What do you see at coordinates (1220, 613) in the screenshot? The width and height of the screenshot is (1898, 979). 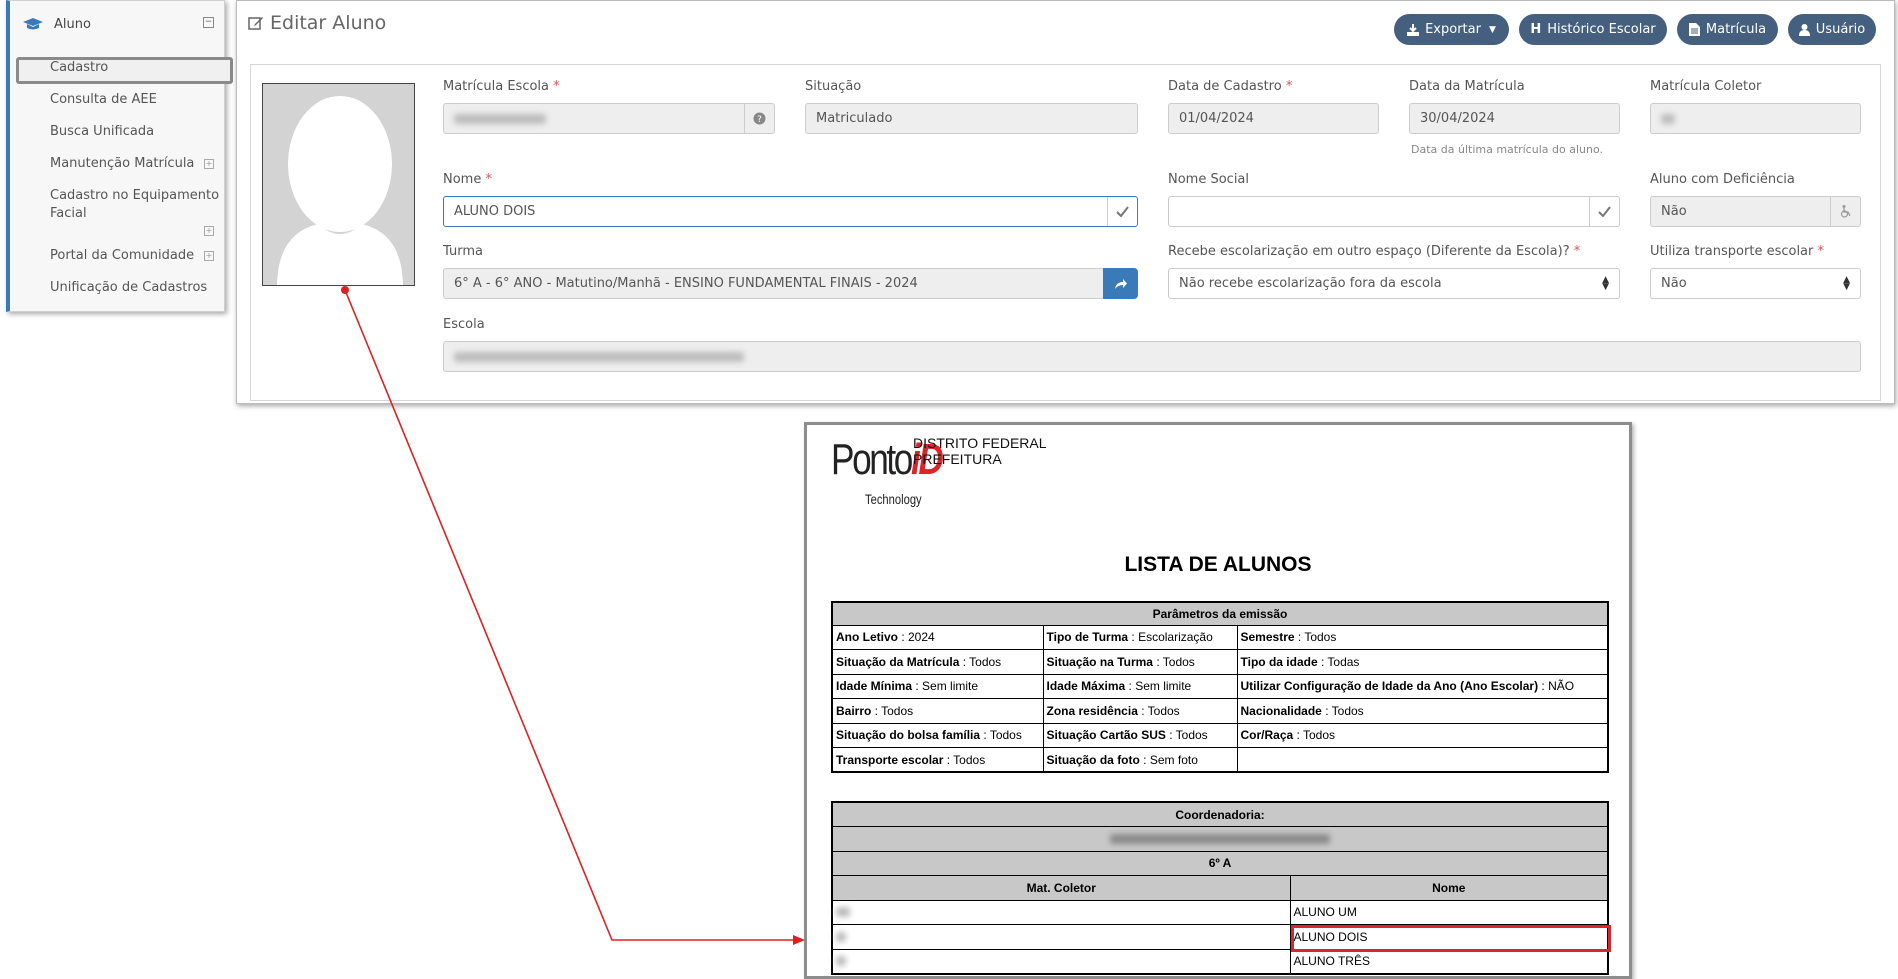 I see `params-header: Parâmetros da emissão` at bounding box center [1220, 613].